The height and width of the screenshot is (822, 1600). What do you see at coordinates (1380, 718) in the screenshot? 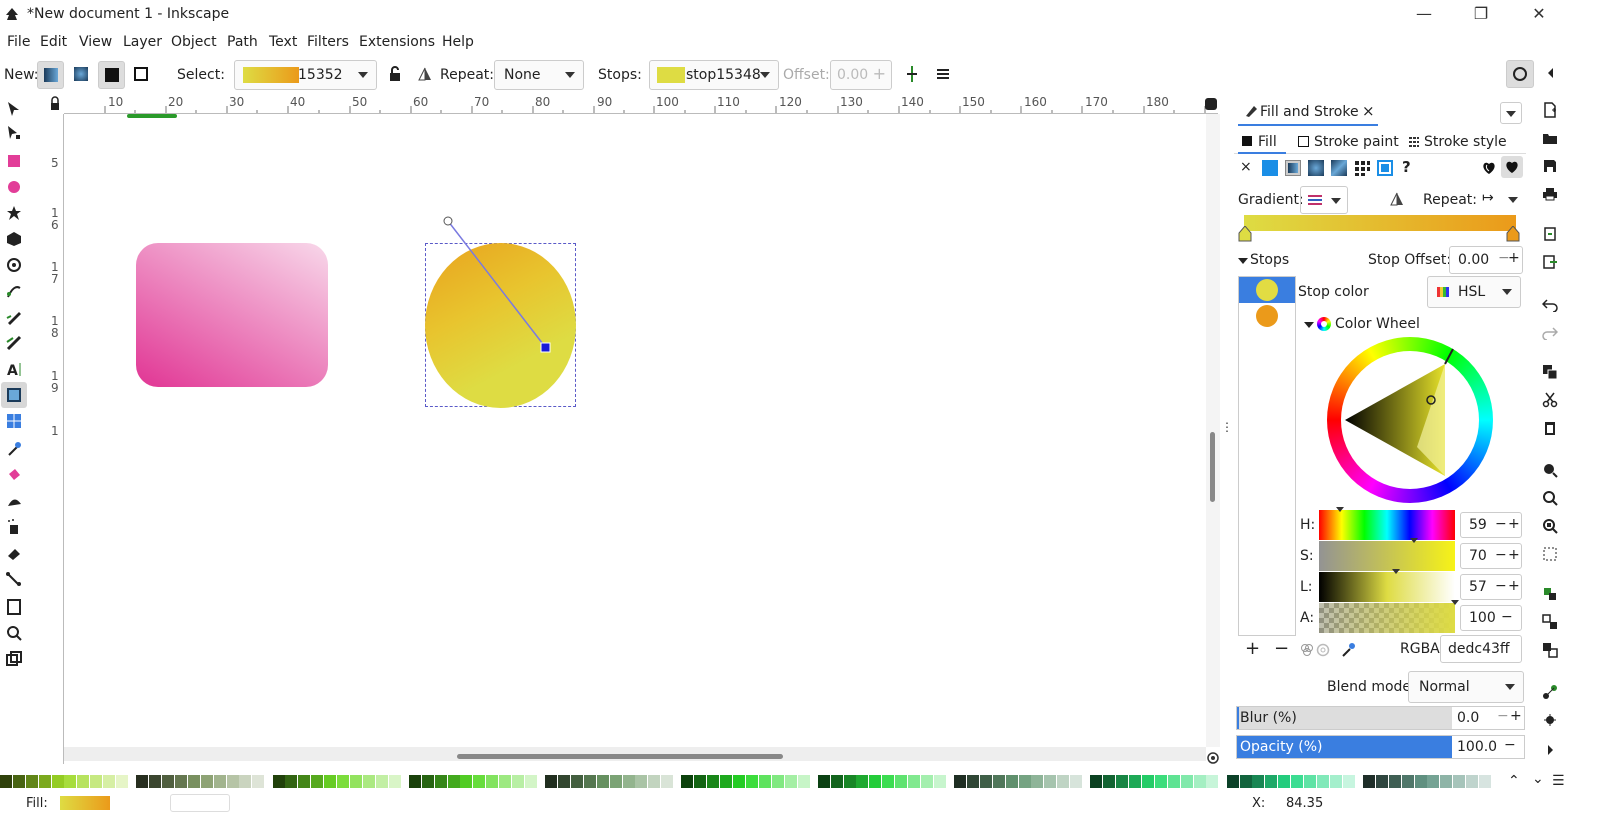
I see `blur-slider: Blur (%) 0.0 − +` at bounding box center [1380, 718].